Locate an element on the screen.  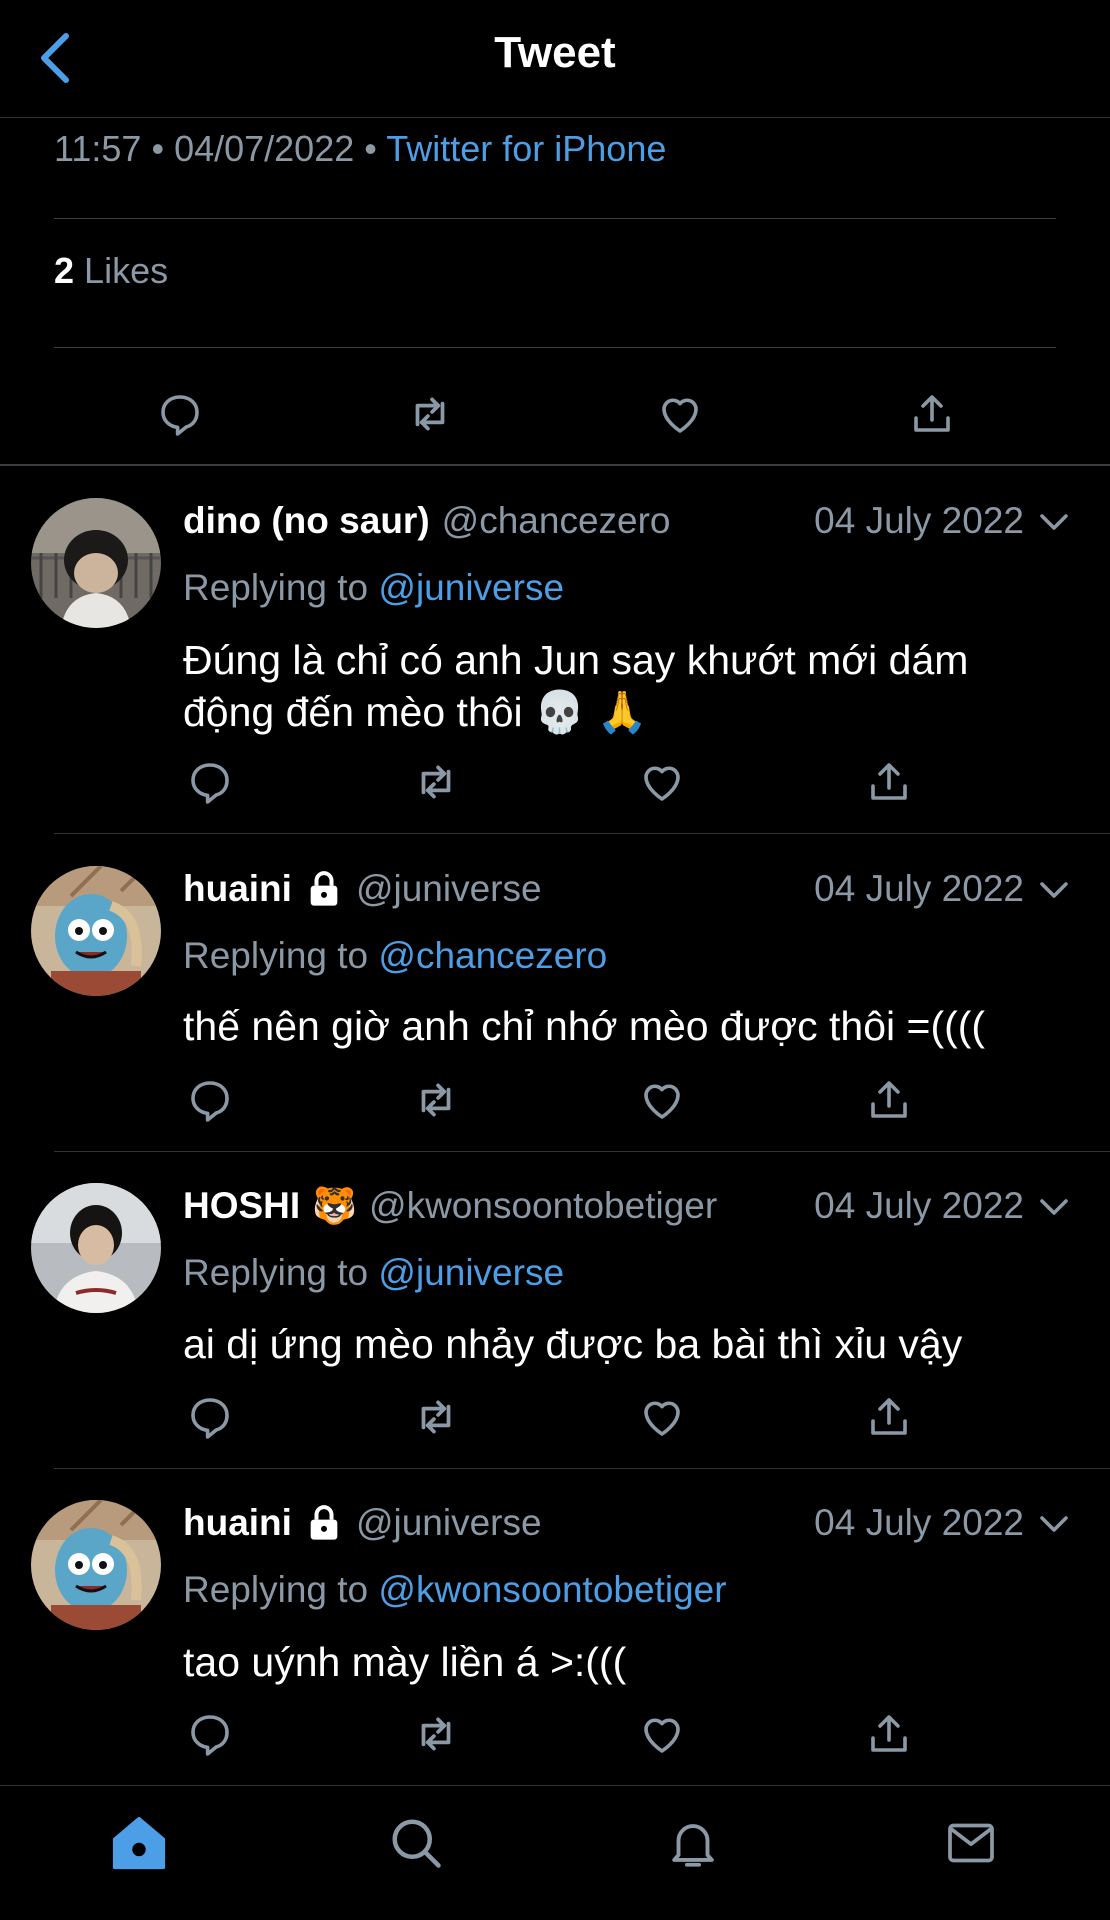
likes-stat: 2 Likes is located at coordinates (111, 271).